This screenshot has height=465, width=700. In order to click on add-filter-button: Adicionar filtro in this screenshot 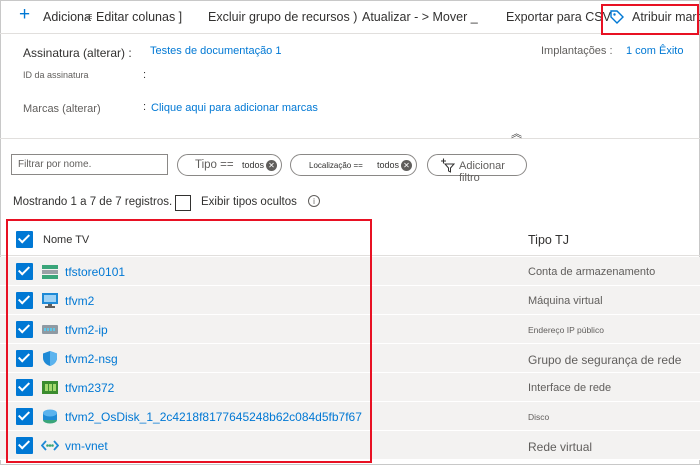, I will do `click(477, 169)`.